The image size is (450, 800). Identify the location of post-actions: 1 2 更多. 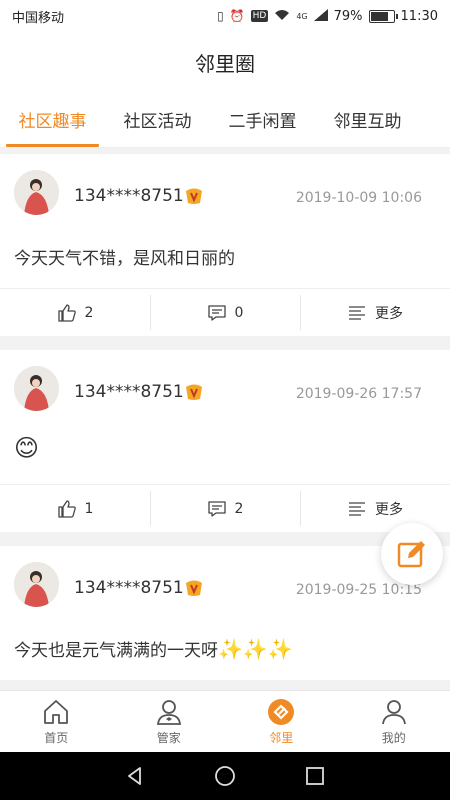
(225, 508).